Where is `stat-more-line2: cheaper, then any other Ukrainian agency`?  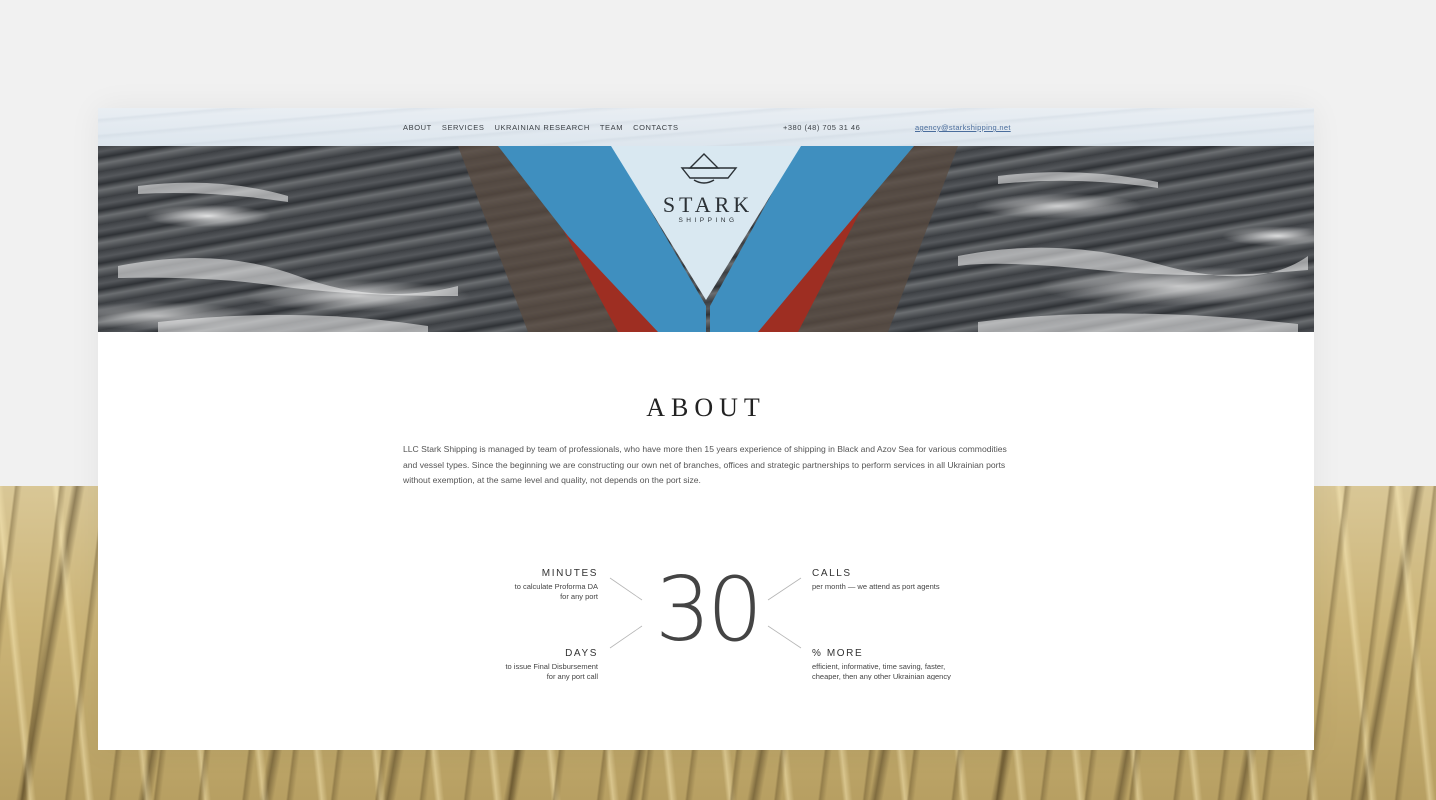
stat-more-line2: cheaper, then any other Ukrainian agency is located at coordinates (881, 676).